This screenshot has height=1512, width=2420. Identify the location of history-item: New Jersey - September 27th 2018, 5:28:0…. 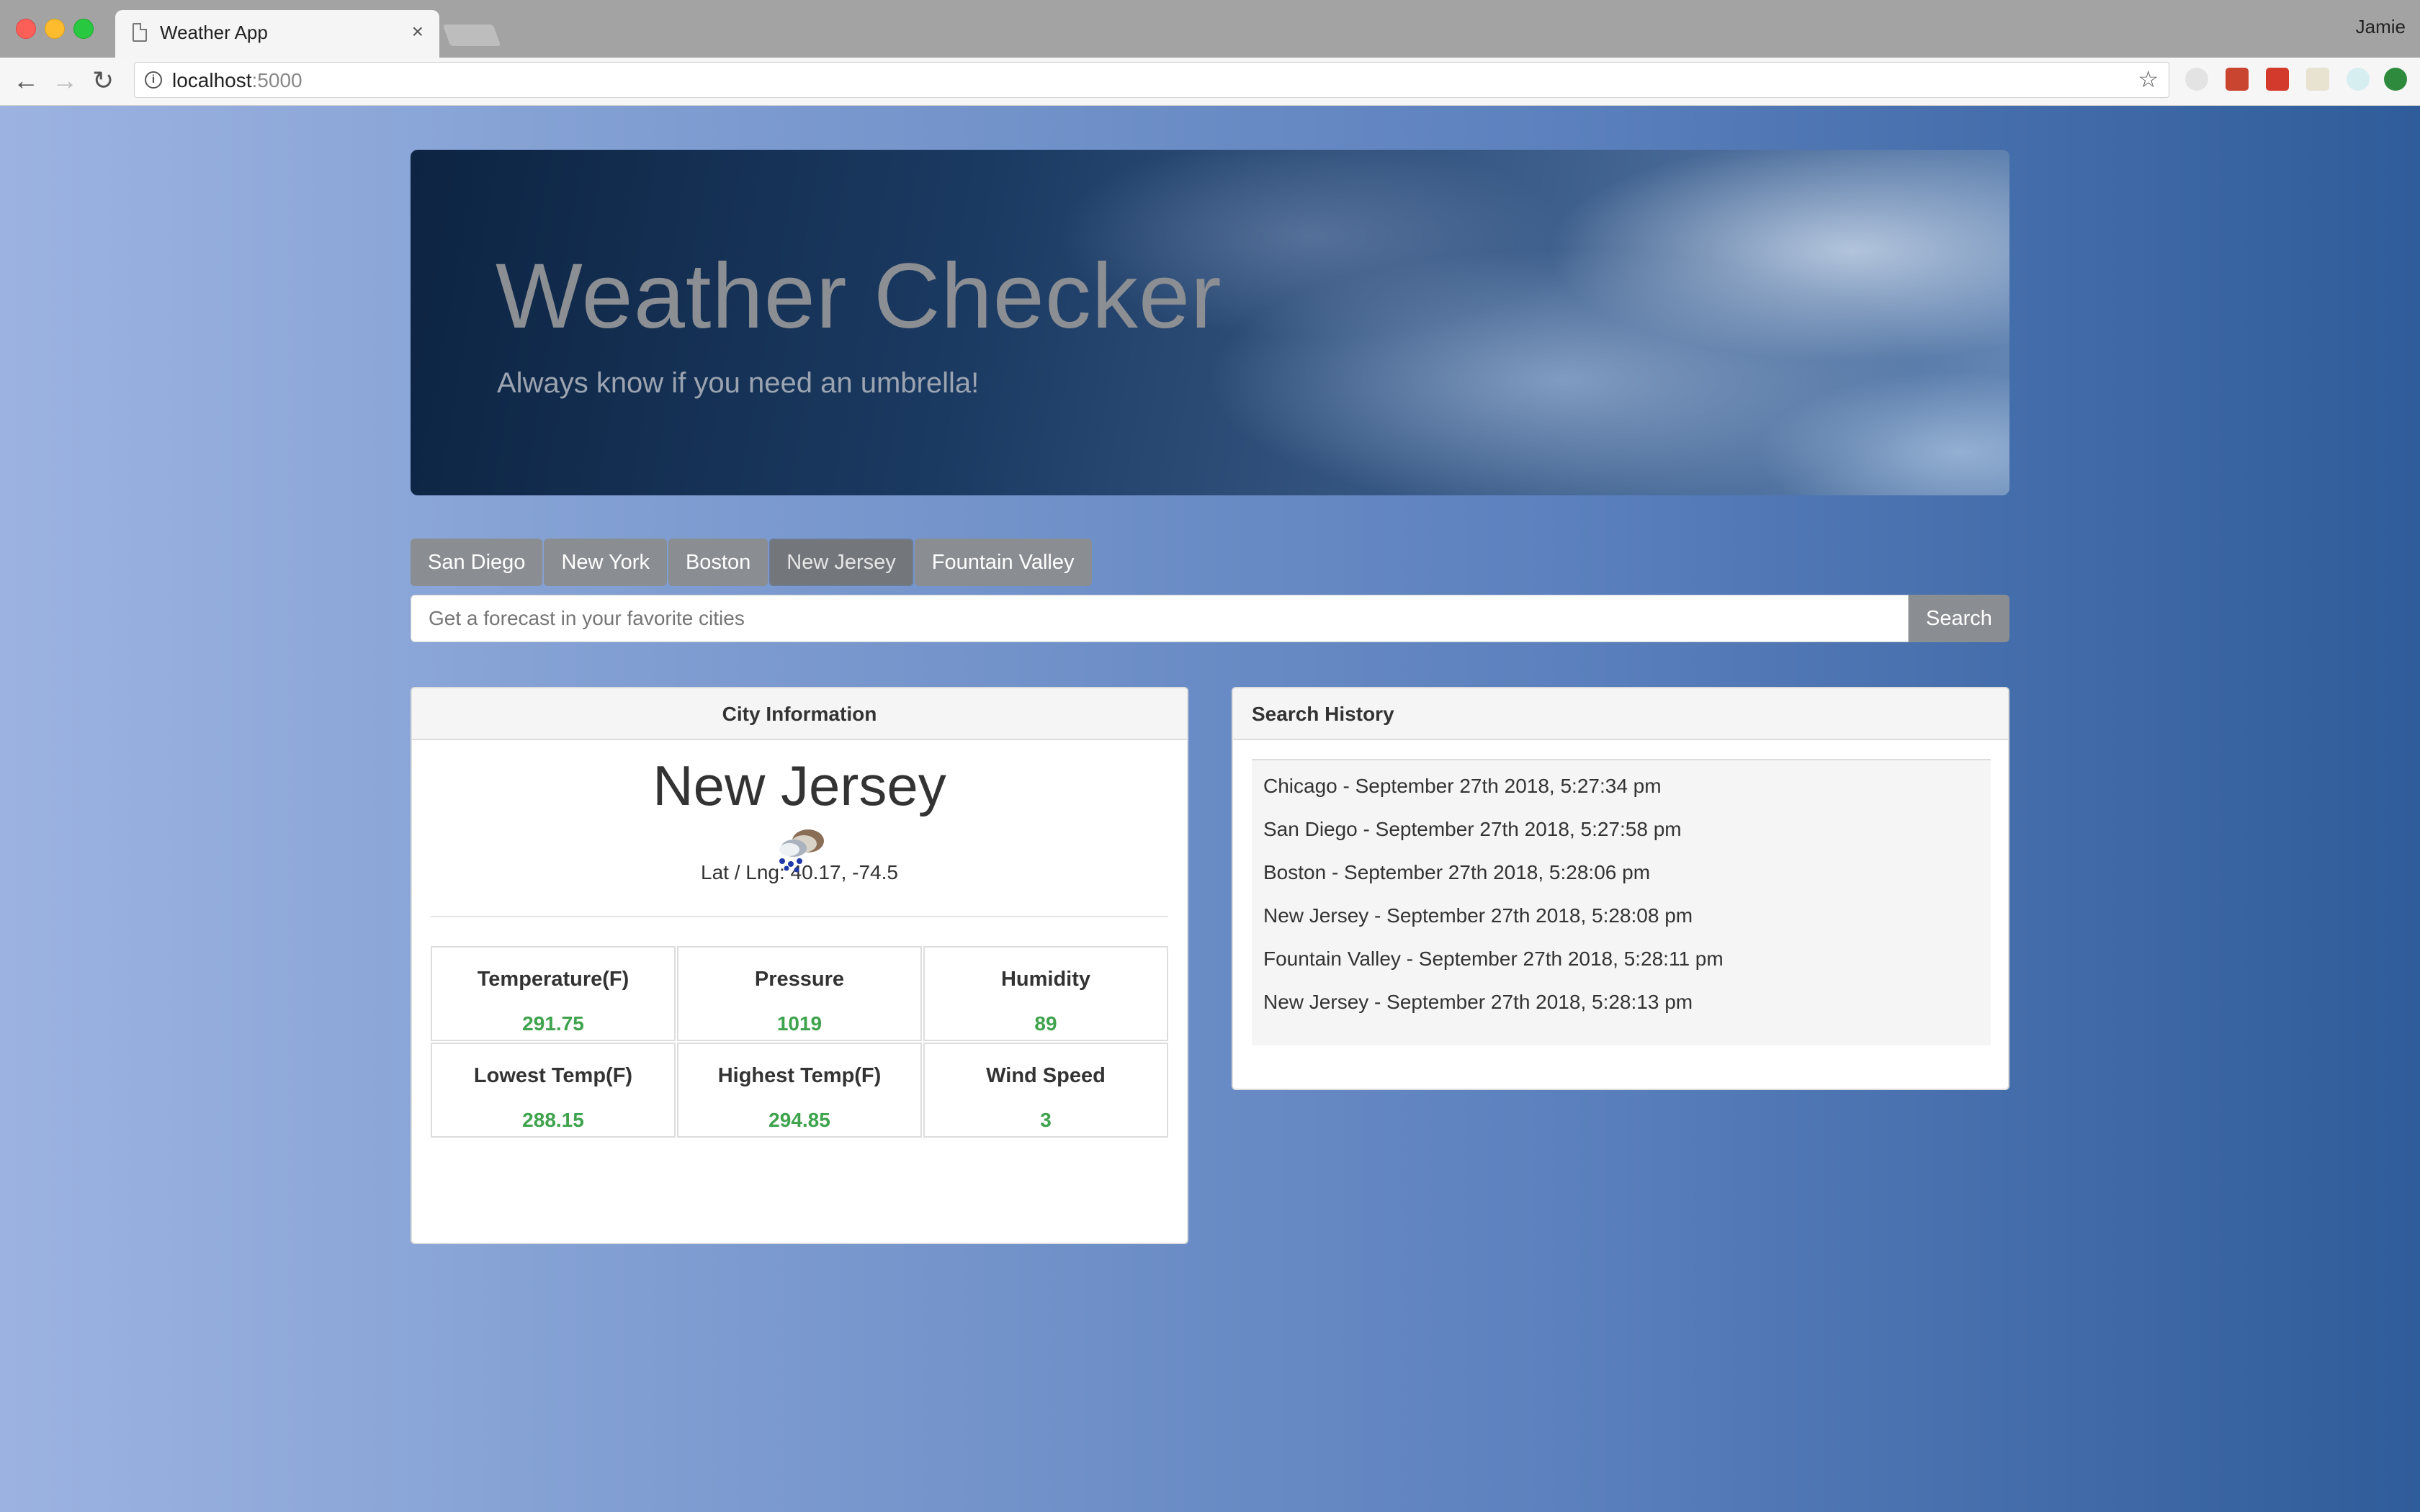
(1621, 915).